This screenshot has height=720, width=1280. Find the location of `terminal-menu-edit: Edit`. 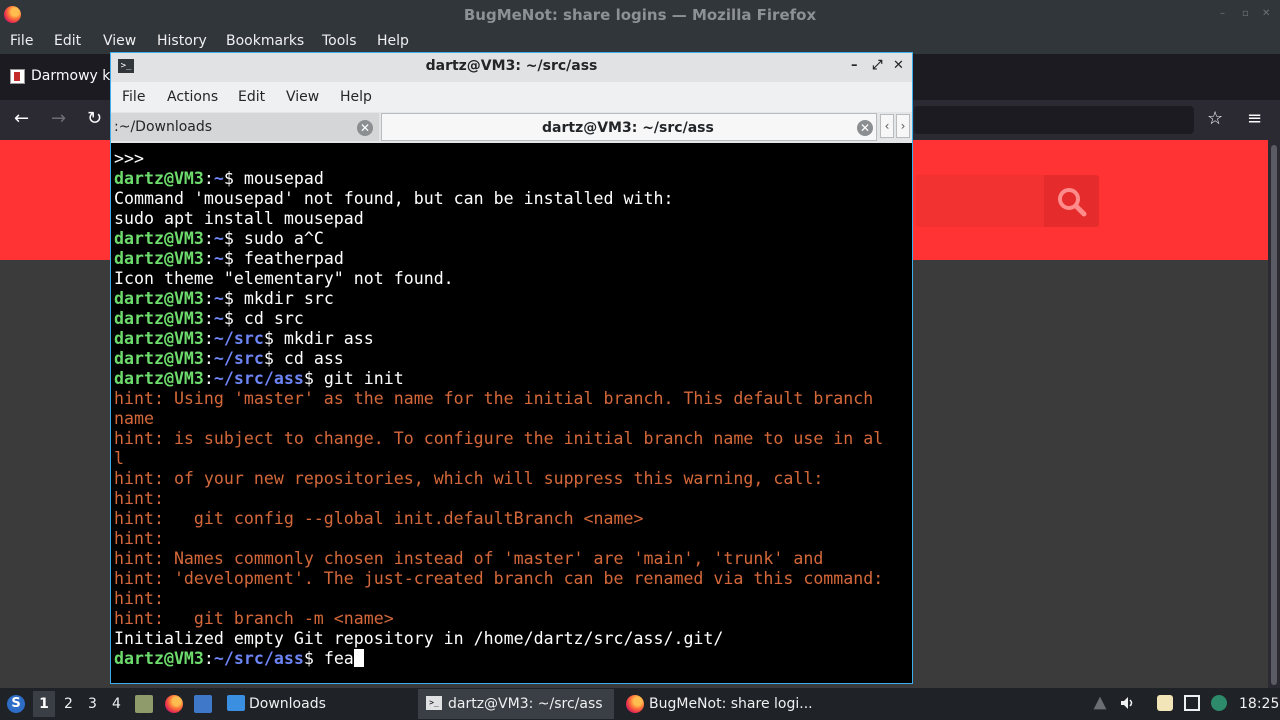

terminal-menu-edit: Edit is located at coordinates (251, 97).